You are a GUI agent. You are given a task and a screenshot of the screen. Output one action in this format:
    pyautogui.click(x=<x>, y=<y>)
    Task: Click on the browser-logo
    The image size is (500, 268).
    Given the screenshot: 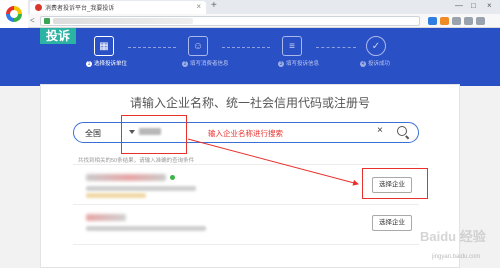 What is the action you would take?
    pyautogui.click(x=14, y=14)
    